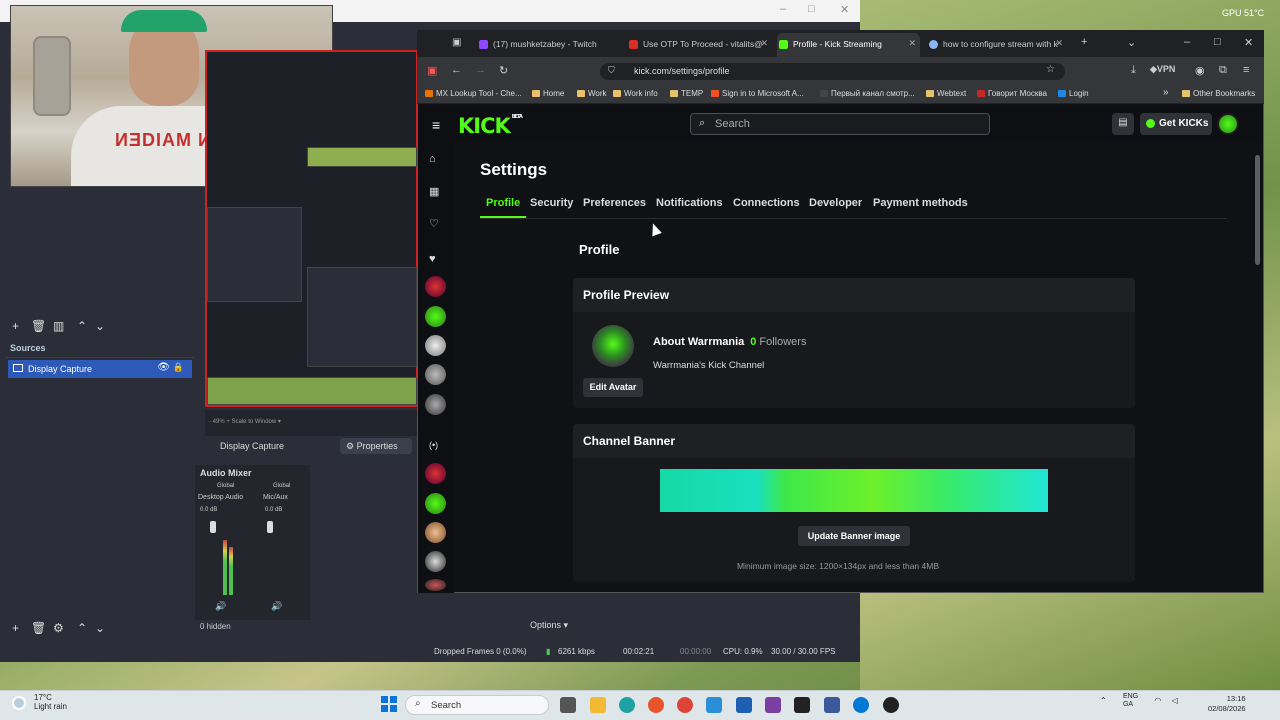 The image size is (1280, 720). What do you see at coordinates (213, 527) in the screenshot?
I see `mixer-ch1-fader` at bounding box center [213, 527].